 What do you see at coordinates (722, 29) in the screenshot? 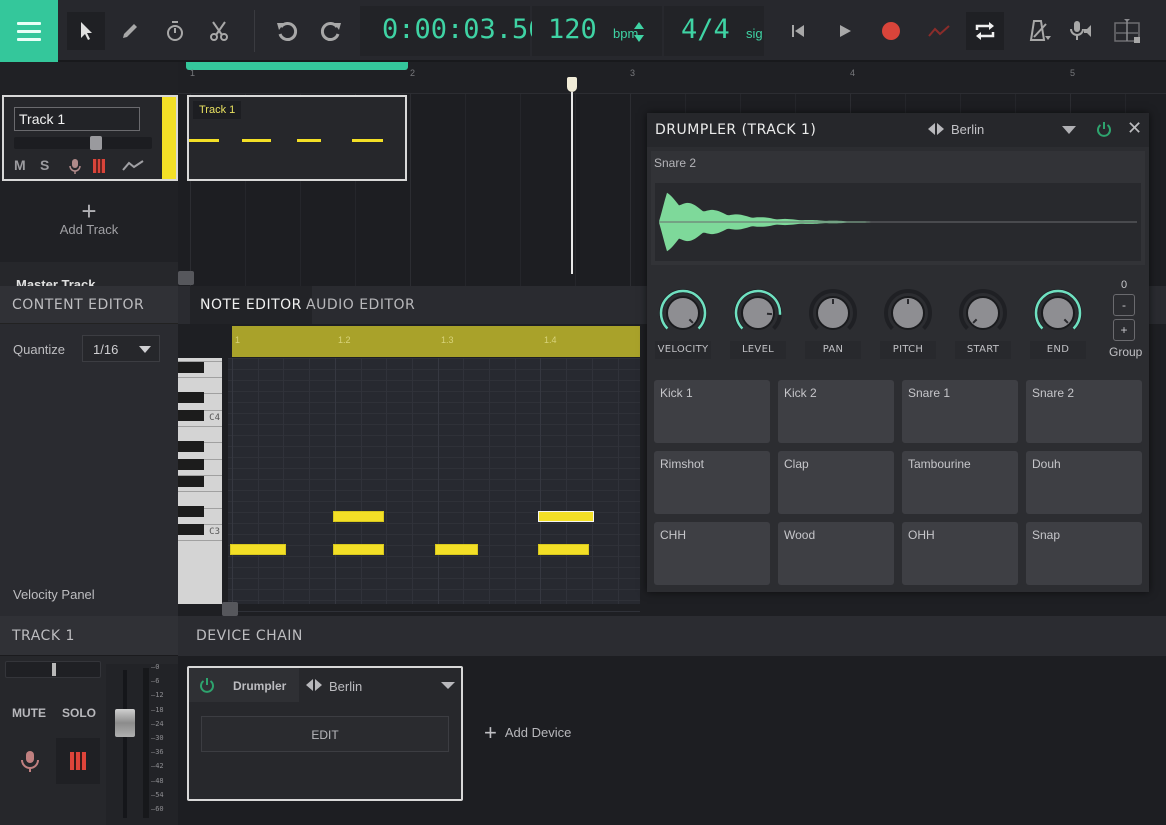
I see `time-signature-display: 4/4 sig` at bounding box center [722, 29].